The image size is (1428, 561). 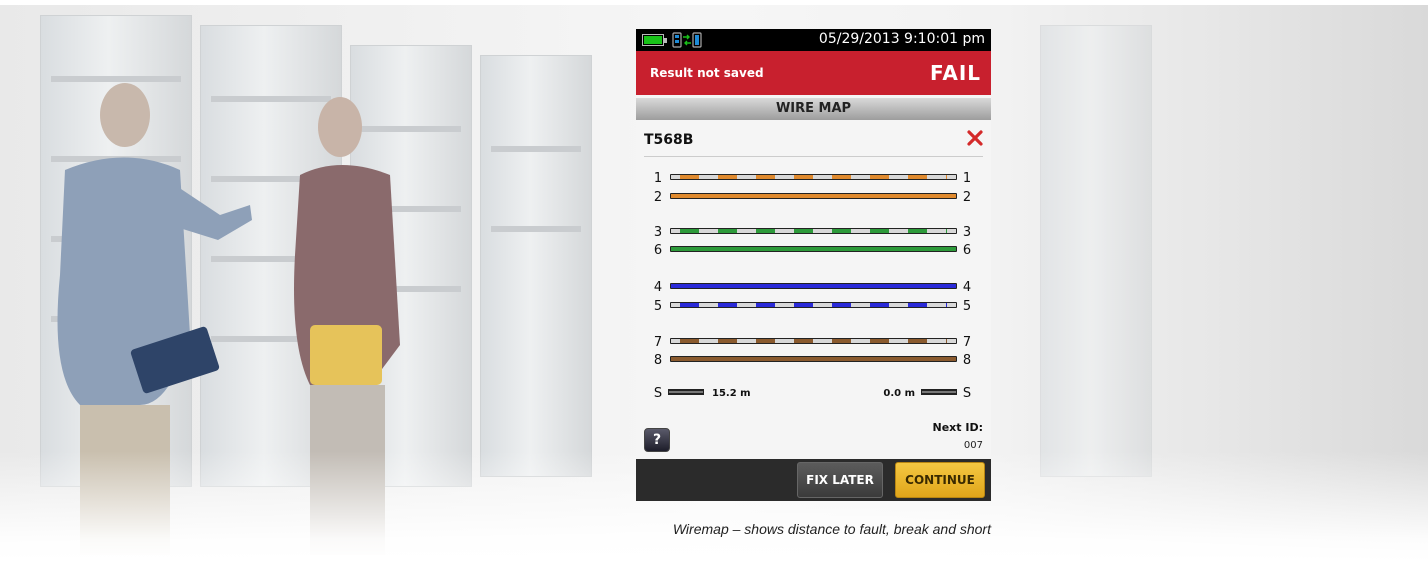 What do you see at coordinates (967, 393) in the screenshot?
I see `shield-label-far: S` at bounding box center [967, 393].